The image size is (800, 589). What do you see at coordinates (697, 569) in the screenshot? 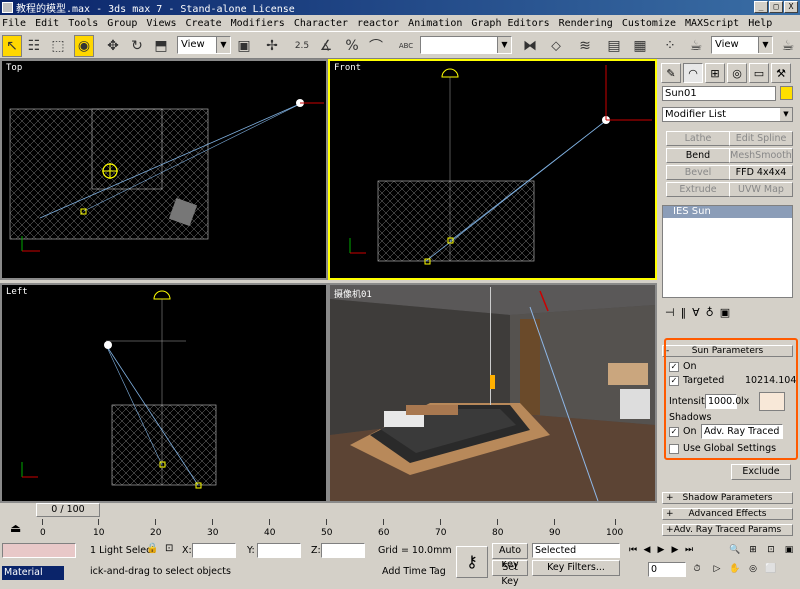
I see `time-config-icon: ⏱` at bounding box center [697, 569].